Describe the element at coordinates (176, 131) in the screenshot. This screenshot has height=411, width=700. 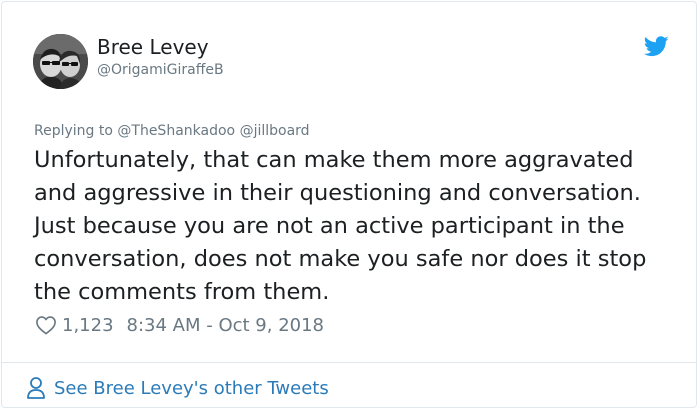
I see `mention-link: @TheShankadoo` at that location.